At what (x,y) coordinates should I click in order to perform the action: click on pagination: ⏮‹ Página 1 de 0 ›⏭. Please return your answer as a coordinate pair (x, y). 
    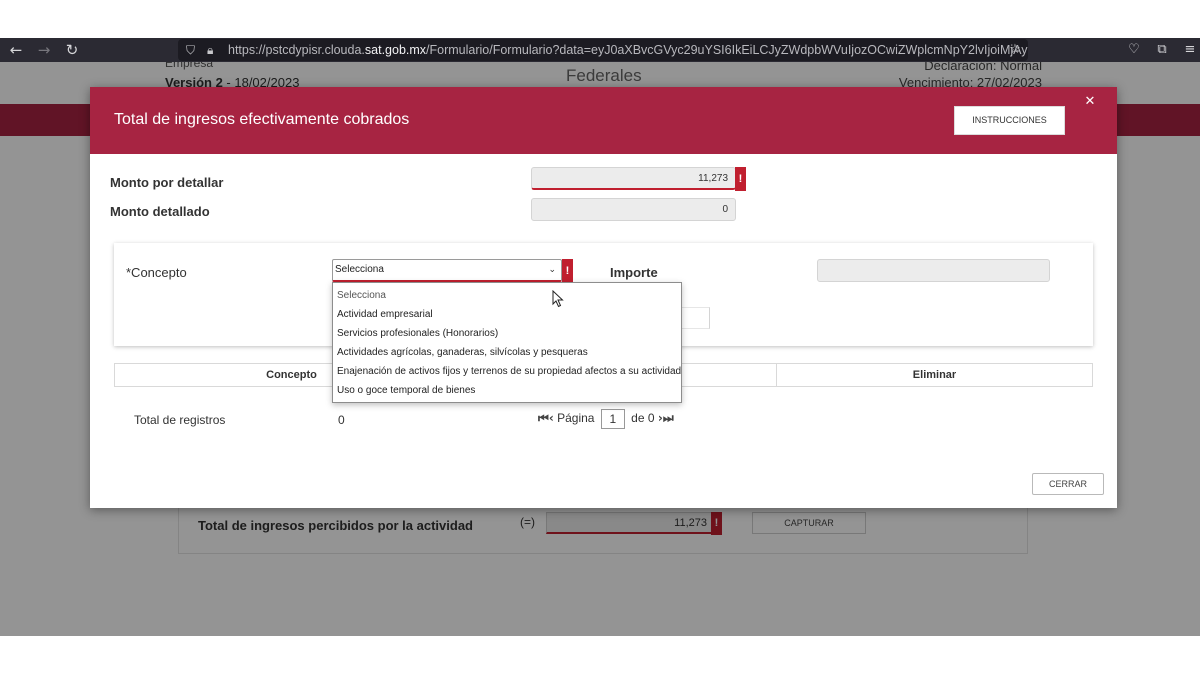
    Looking at the image, I should click on (606, 418).